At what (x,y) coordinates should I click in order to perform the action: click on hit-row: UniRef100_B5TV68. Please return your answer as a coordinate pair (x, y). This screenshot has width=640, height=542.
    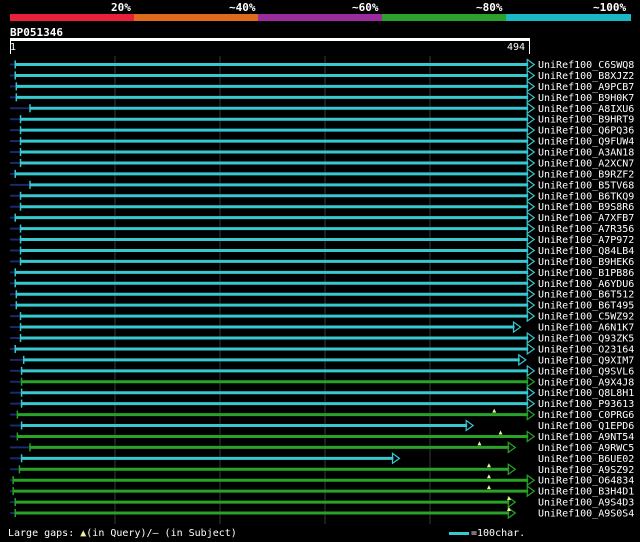
    Looking at the image, I should click on (322, 185).